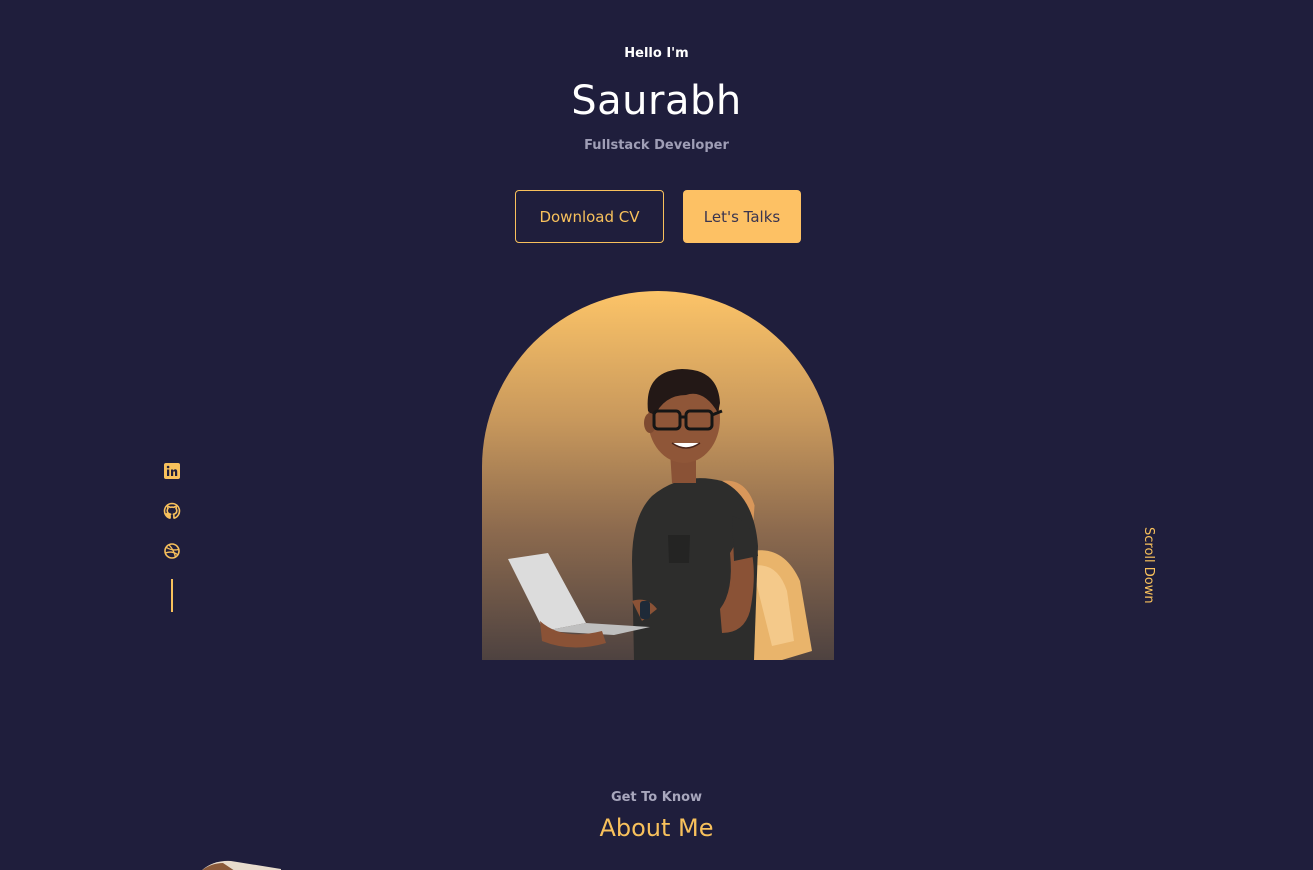 Image resolution: width=1313 pixels, height=870 pixels. Describe the element at coordinates (742, 216) in the screenshot. I see `lets-talk-button: Let's Talks` at that location.